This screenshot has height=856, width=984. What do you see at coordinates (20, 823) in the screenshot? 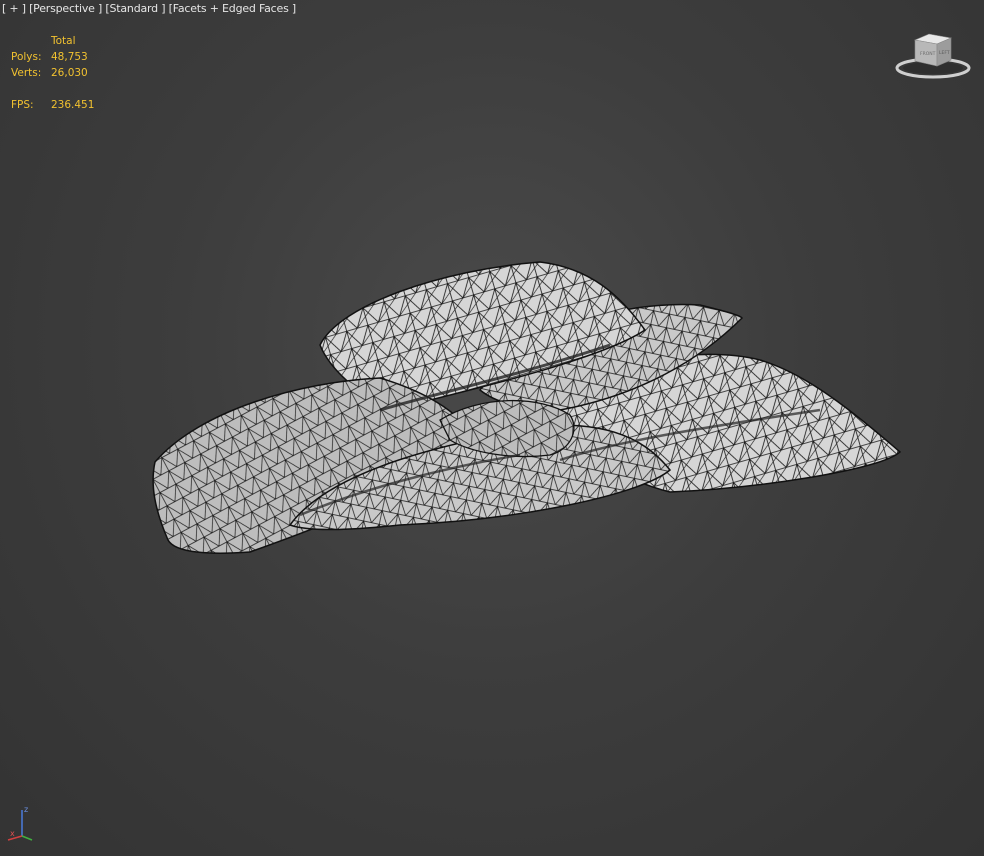
I see `axis-tripod-icon: z x` at bounding box center [20, 823].